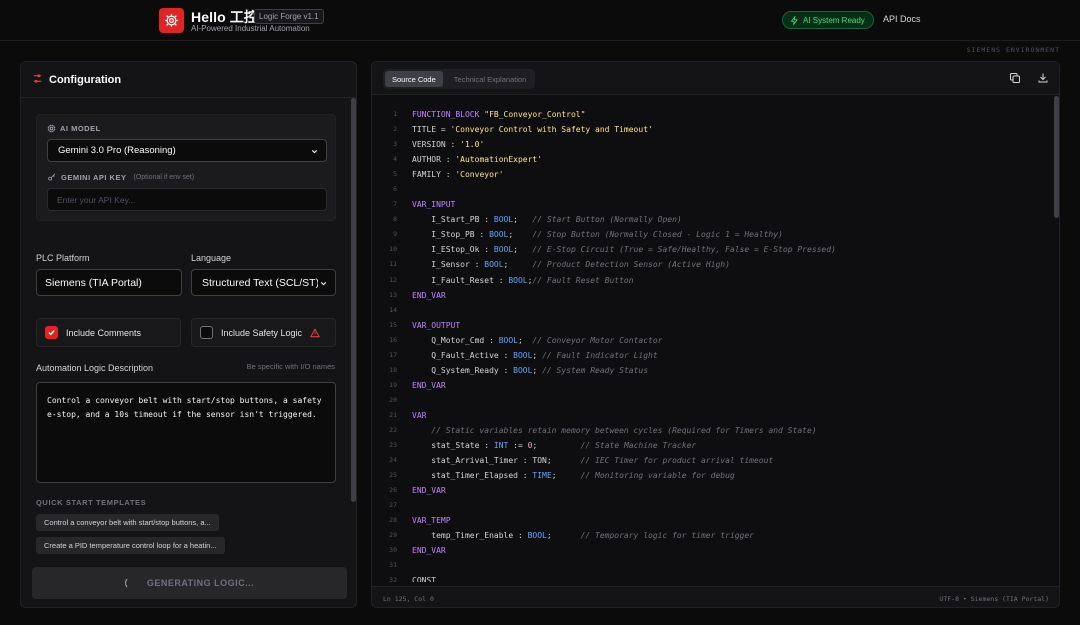 The image size is (1080, 625). What do you see at coordinates (393, 565) in the screenshot?
I see `line-number: 31` at bounding box center [393, 565].